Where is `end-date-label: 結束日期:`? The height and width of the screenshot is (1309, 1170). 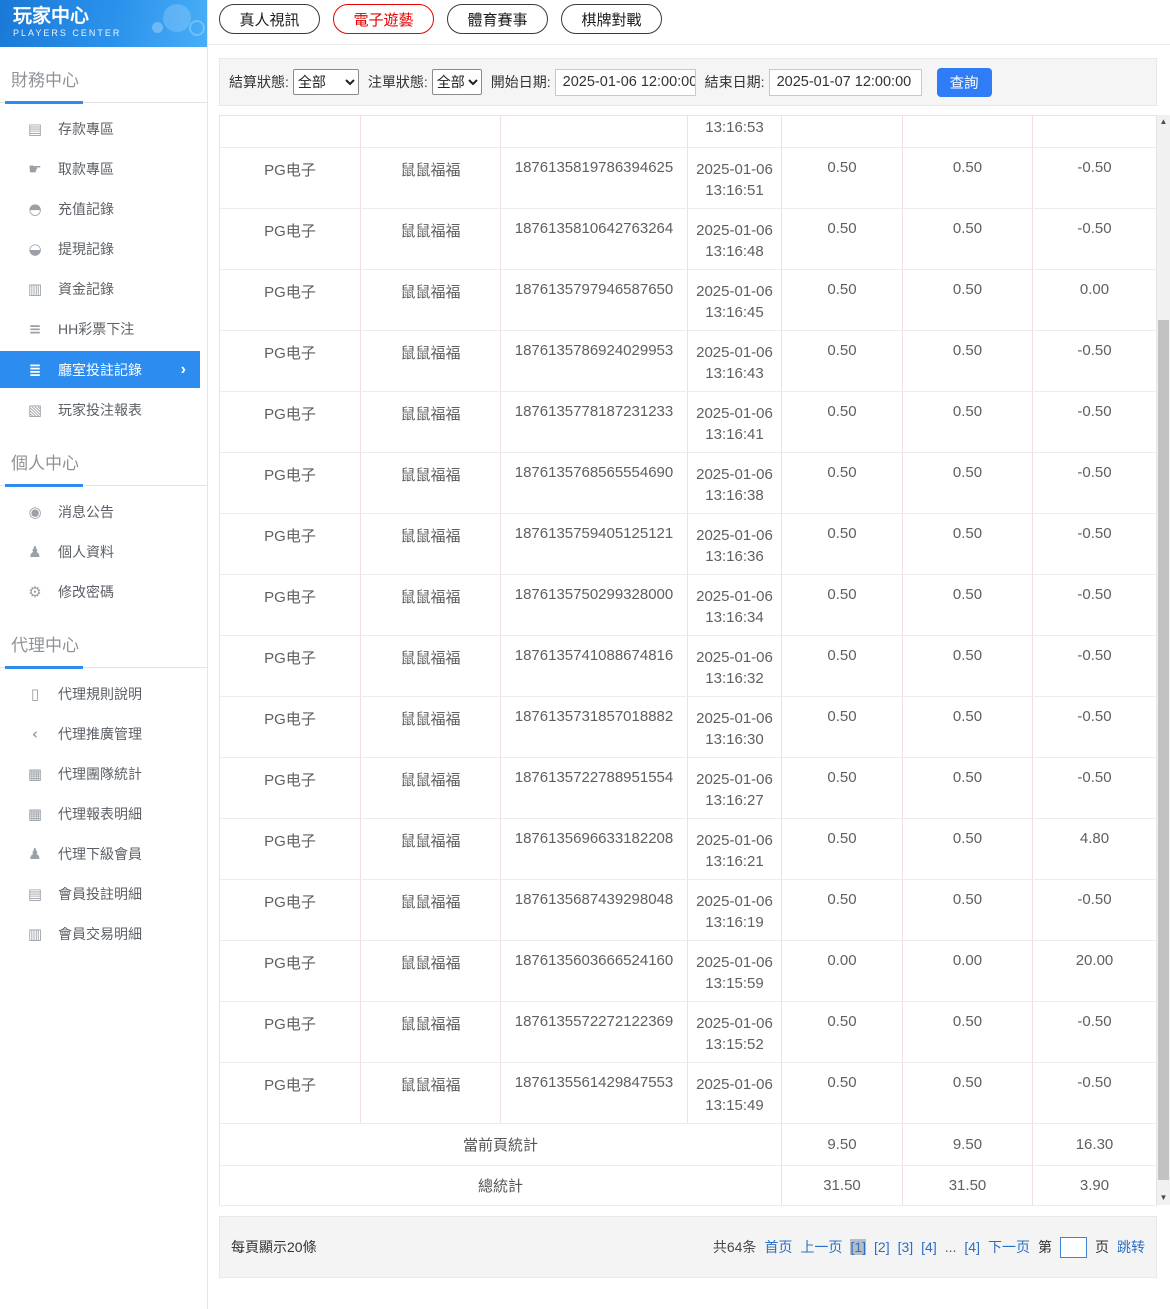
end-date-label: 結束日期: is located at coordinates (734, 82).